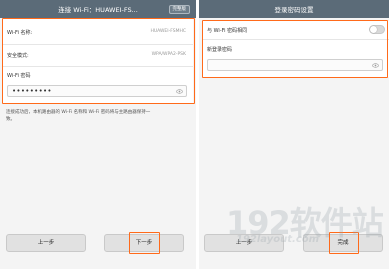 The height and width of the screenshot is (269, 389). Describe the element at coordinates (295, 65) in the screenshot. I see `new-password-input` at that location.